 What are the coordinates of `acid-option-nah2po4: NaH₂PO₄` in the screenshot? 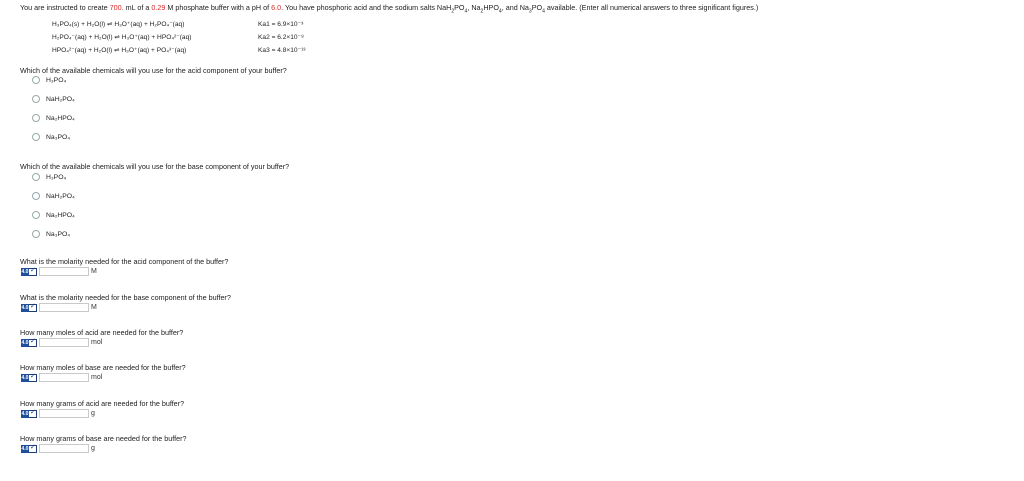 It's located at (53, 99).